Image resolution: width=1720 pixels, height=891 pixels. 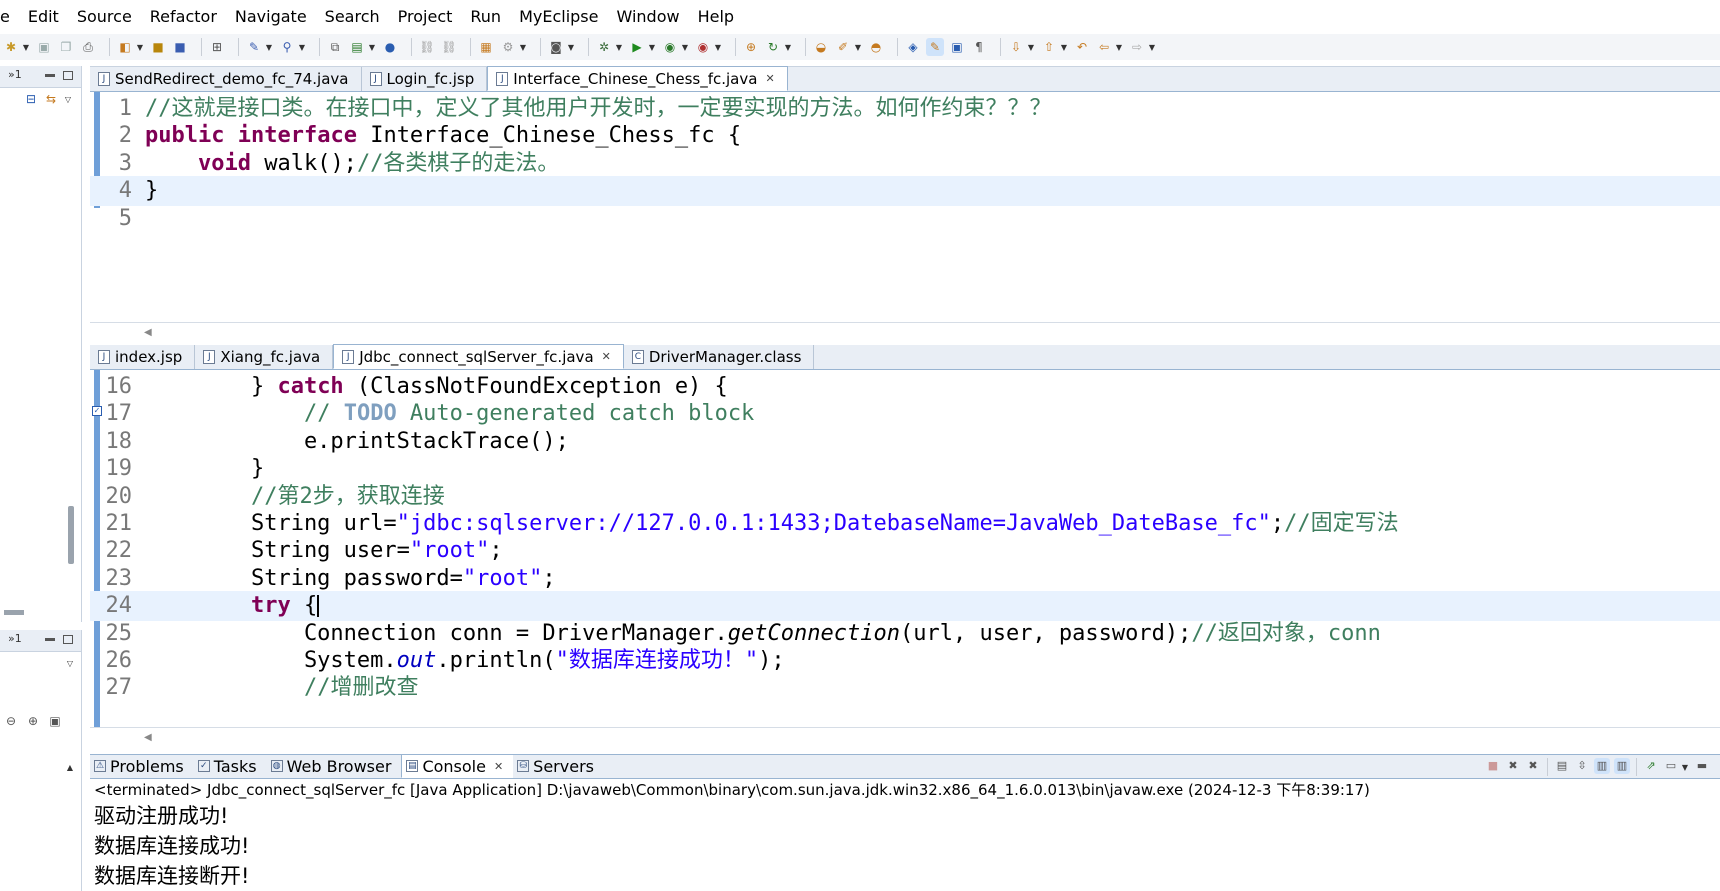 What do you see at coordinates (1016, 47) in the screenshot?
I see `next-annotation-icon: ⇩` at bounding box center [1016, 47].